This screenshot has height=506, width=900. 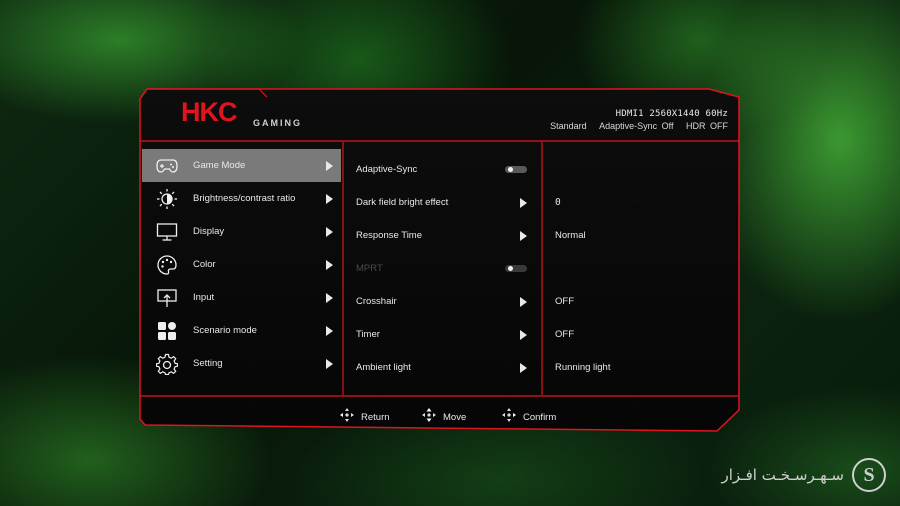 I want to click on submenu-item-ambient-light: Ambient light, so click(x=442, y=367).